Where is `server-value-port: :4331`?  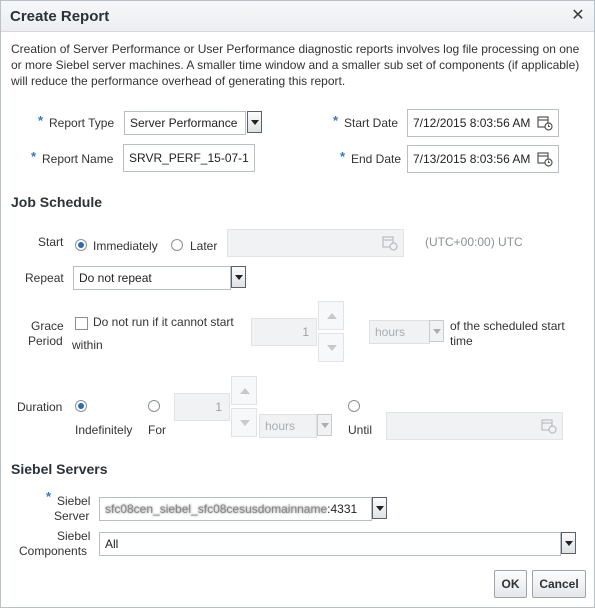
server-value-port: :4331 is located at coordinates (342, 509).